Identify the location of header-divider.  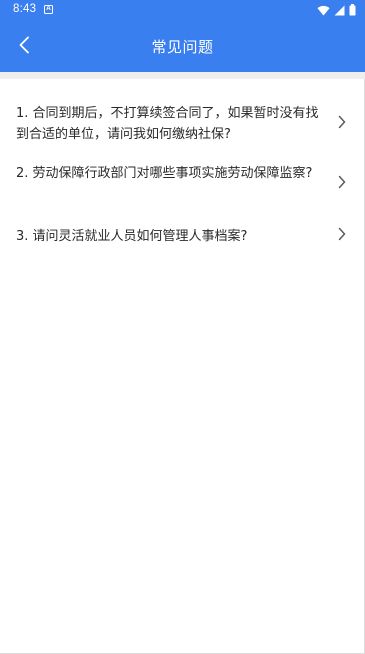
(182, 75).